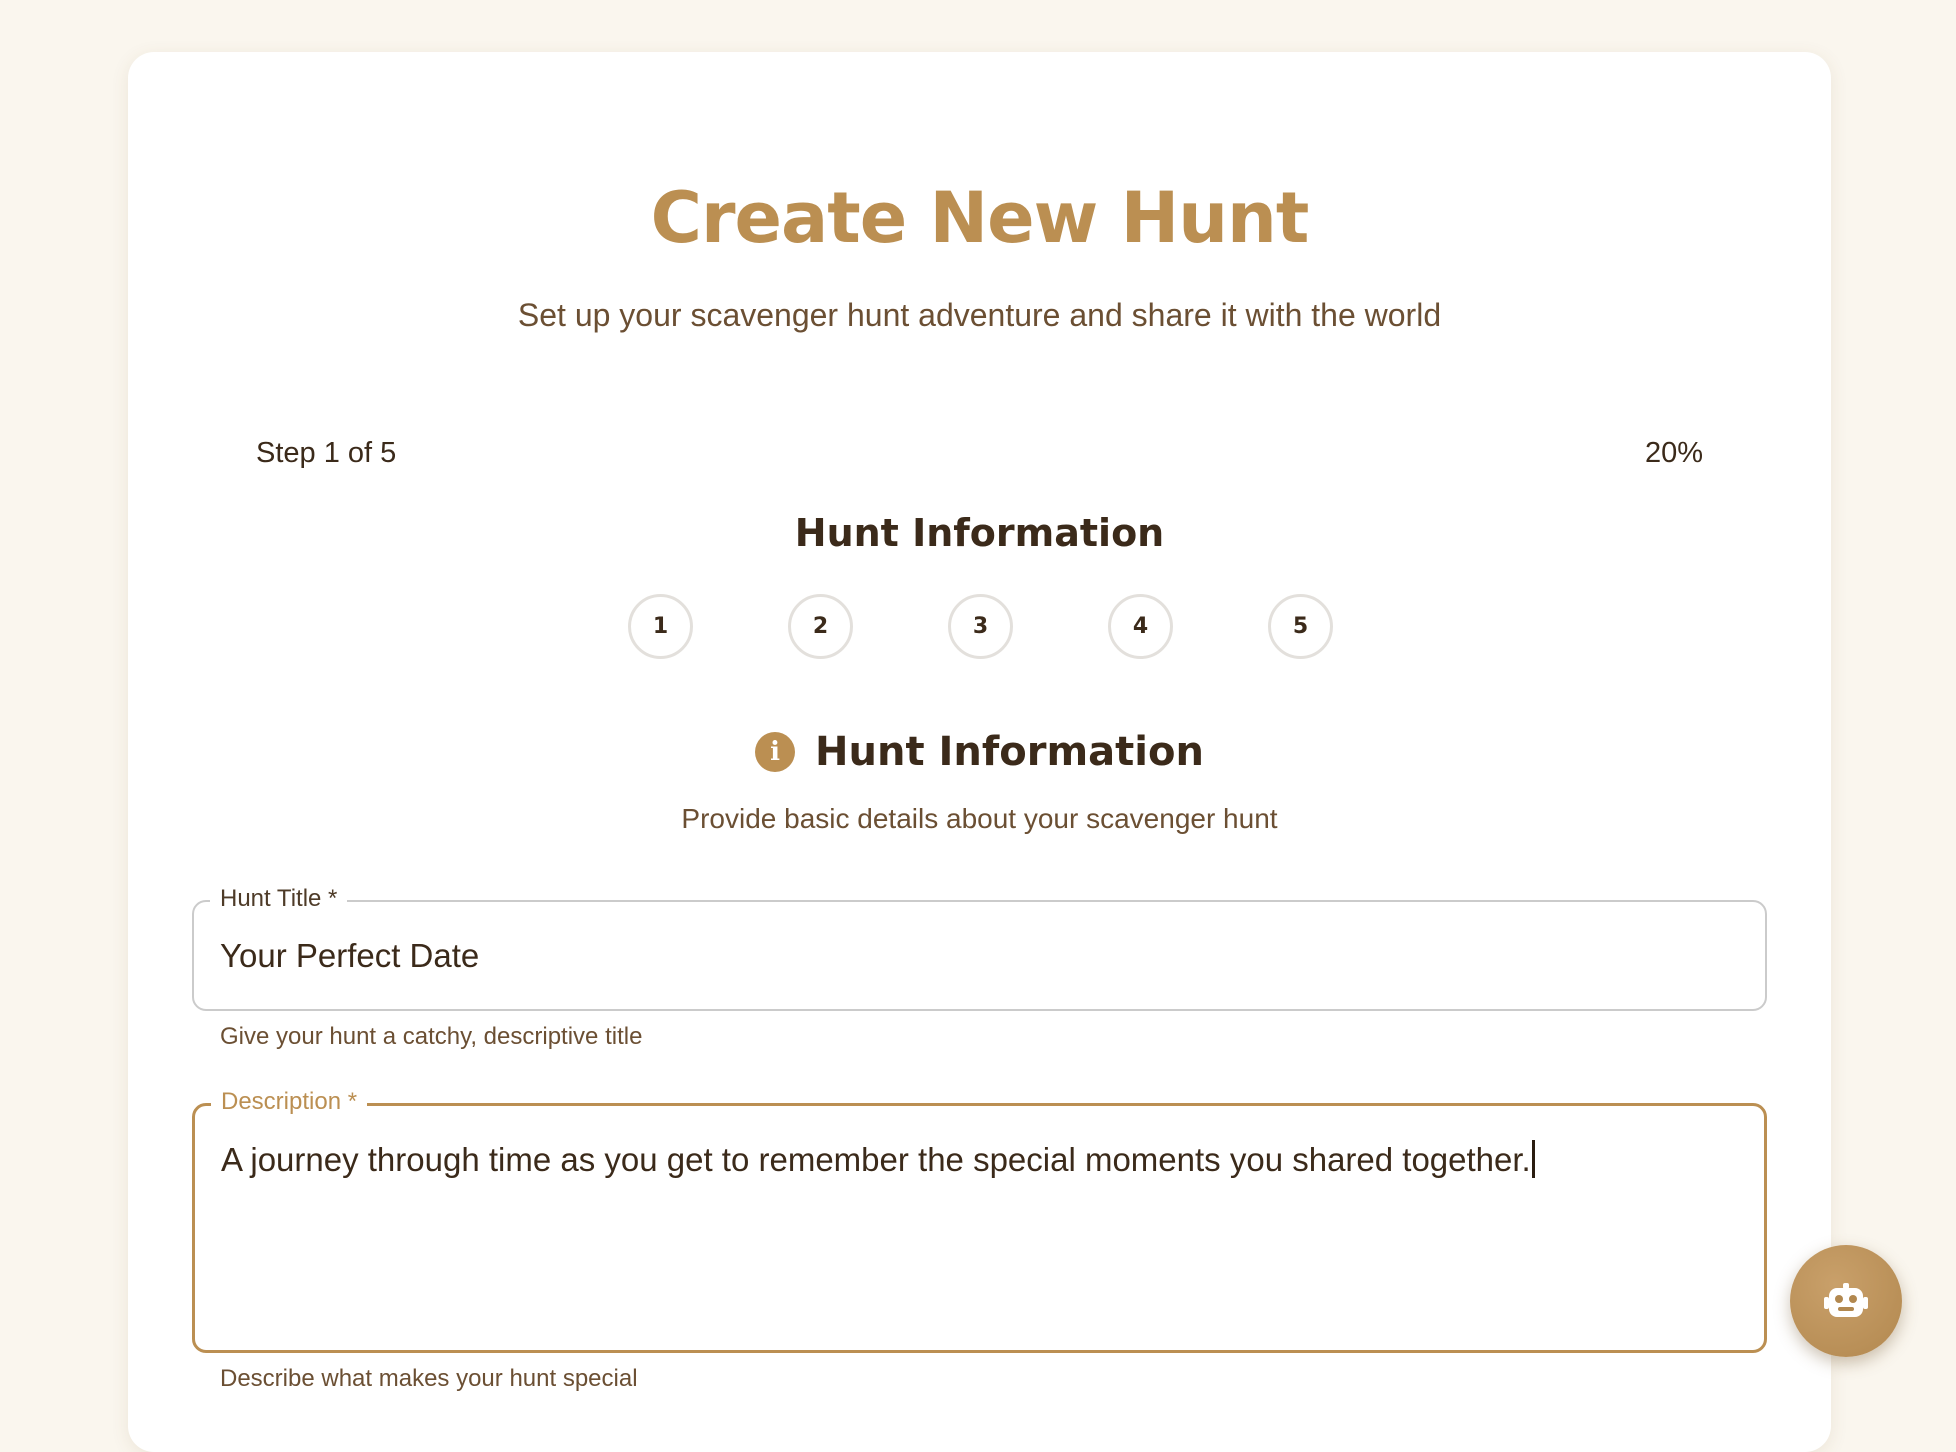 The height and width of the screenshot is (1452, 1956). I want to click on description-helper: Describe what makes your hunt special, so click(429, 1378).